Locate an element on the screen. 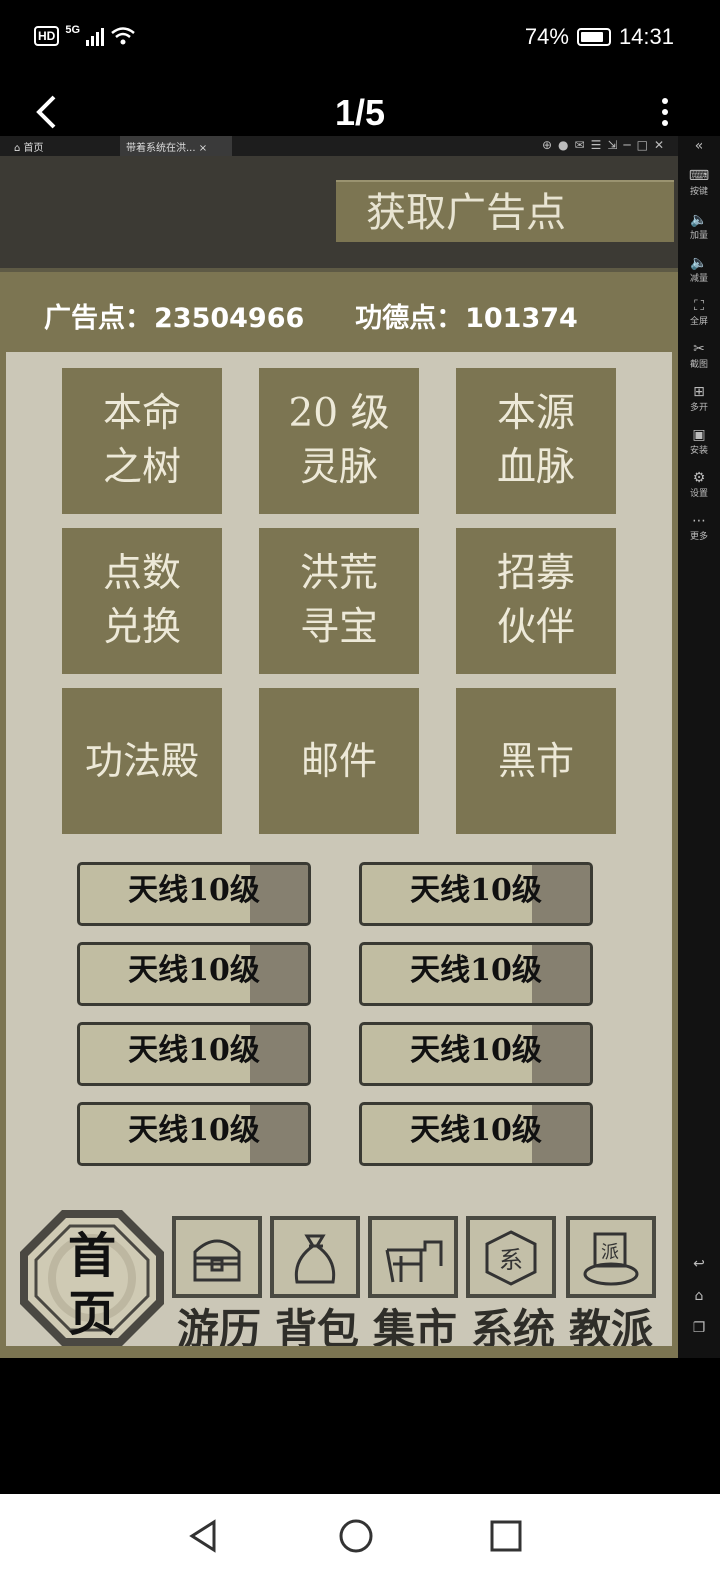 The image size is (720, 1592). battery-icon is located at coordinates (593, 37).